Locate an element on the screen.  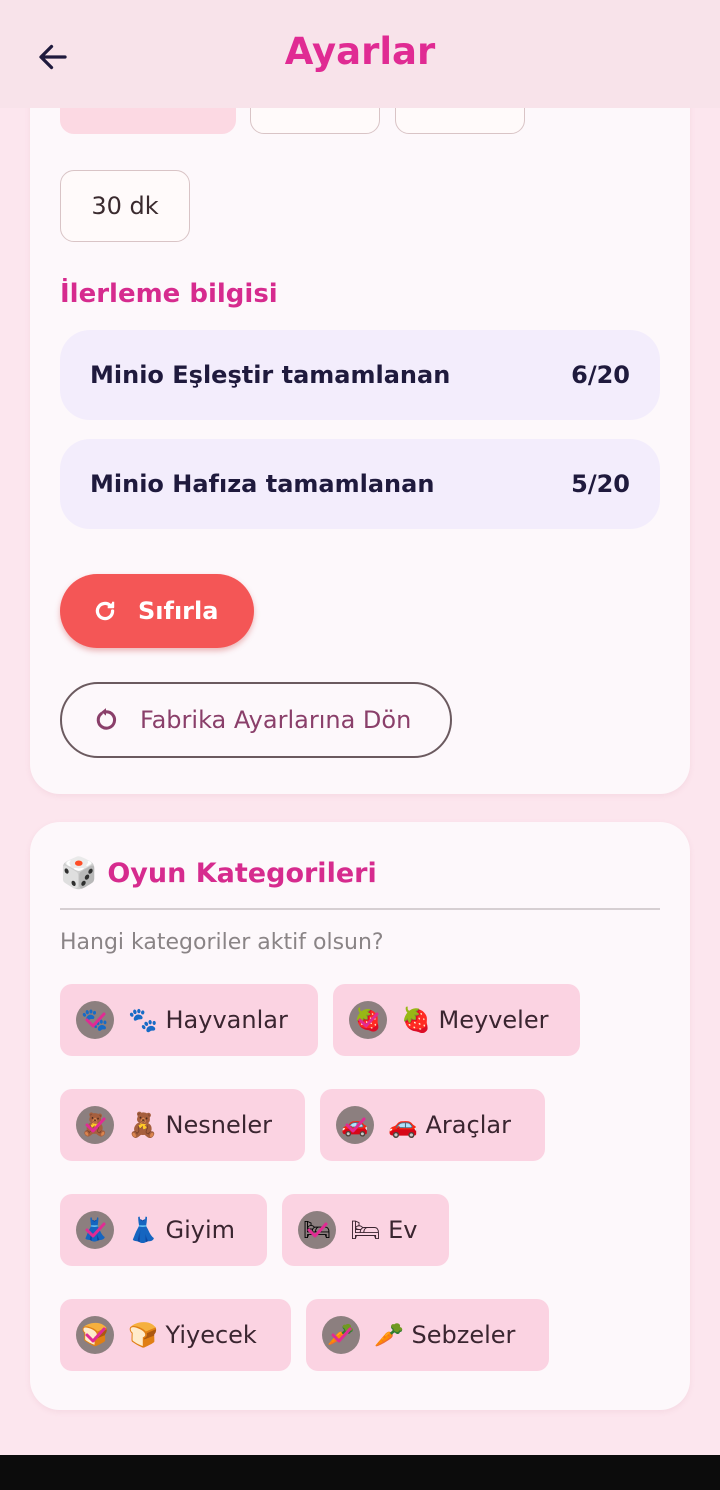
check-icon: 🥕 is located at coordinates (341, 1335).